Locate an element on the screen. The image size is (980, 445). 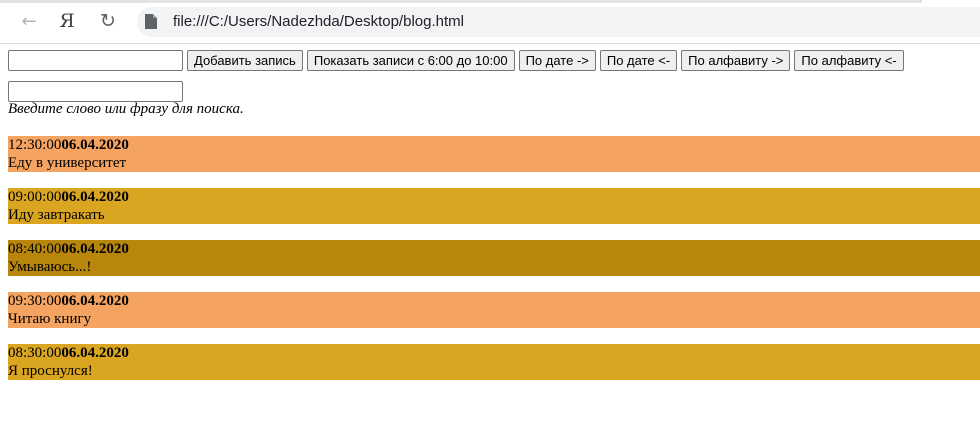
post-time: 08:40:00 is located at coordinates (35, 249).